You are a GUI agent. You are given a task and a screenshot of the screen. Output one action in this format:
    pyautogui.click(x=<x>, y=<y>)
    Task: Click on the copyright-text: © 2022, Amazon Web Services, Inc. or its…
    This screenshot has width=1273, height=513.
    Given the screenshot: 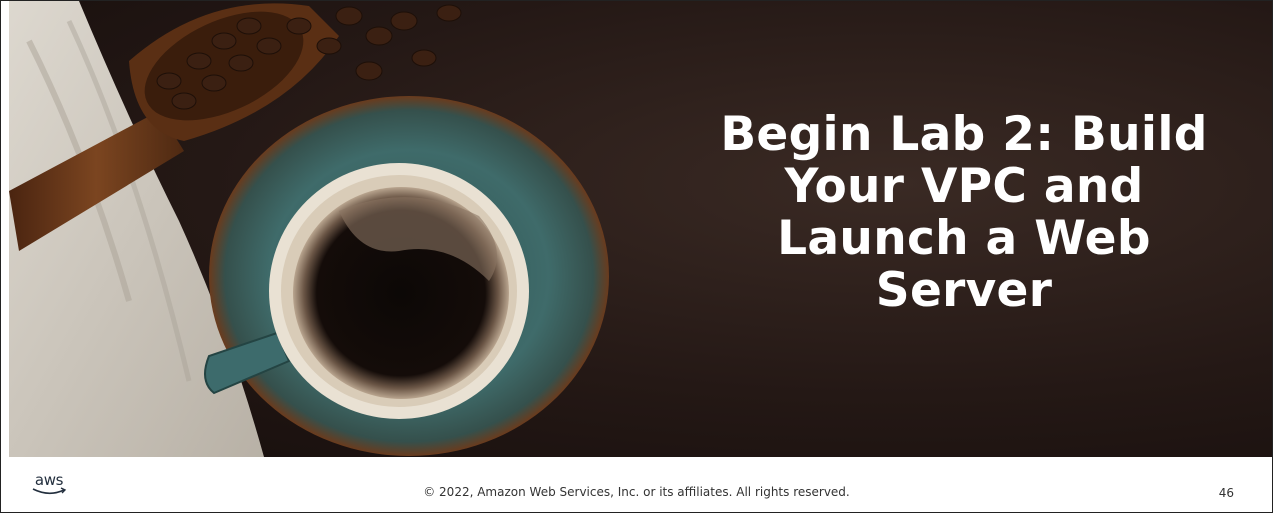 What is the action you would take?
    pyautogui.click(x=636, y=492)
    